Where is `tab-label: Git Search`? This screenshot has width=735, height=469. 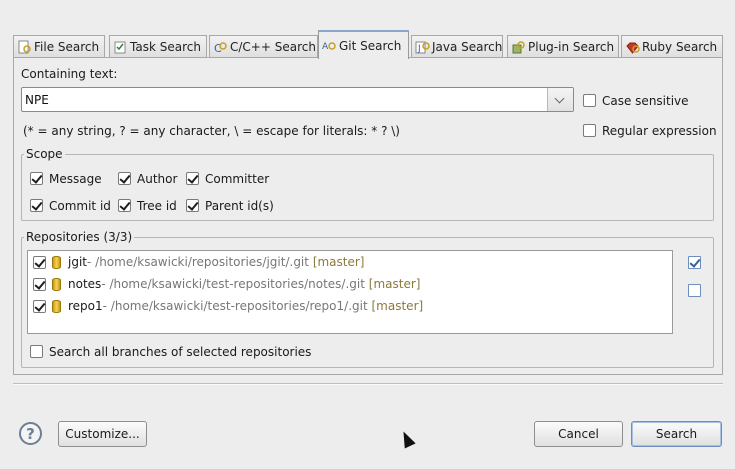
tab-label: Git Search is located at coordinates (370, 45).